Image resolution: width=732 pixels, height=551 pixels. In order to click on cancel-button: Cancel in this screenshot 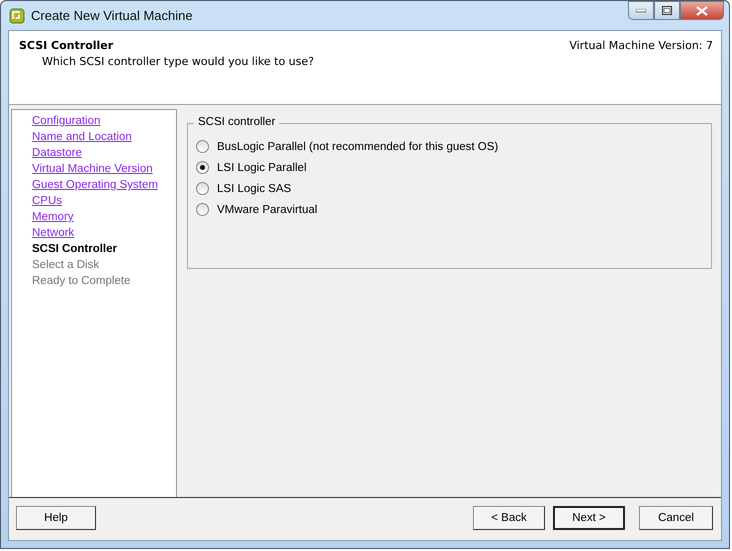, I will do `click(676, 518)`.